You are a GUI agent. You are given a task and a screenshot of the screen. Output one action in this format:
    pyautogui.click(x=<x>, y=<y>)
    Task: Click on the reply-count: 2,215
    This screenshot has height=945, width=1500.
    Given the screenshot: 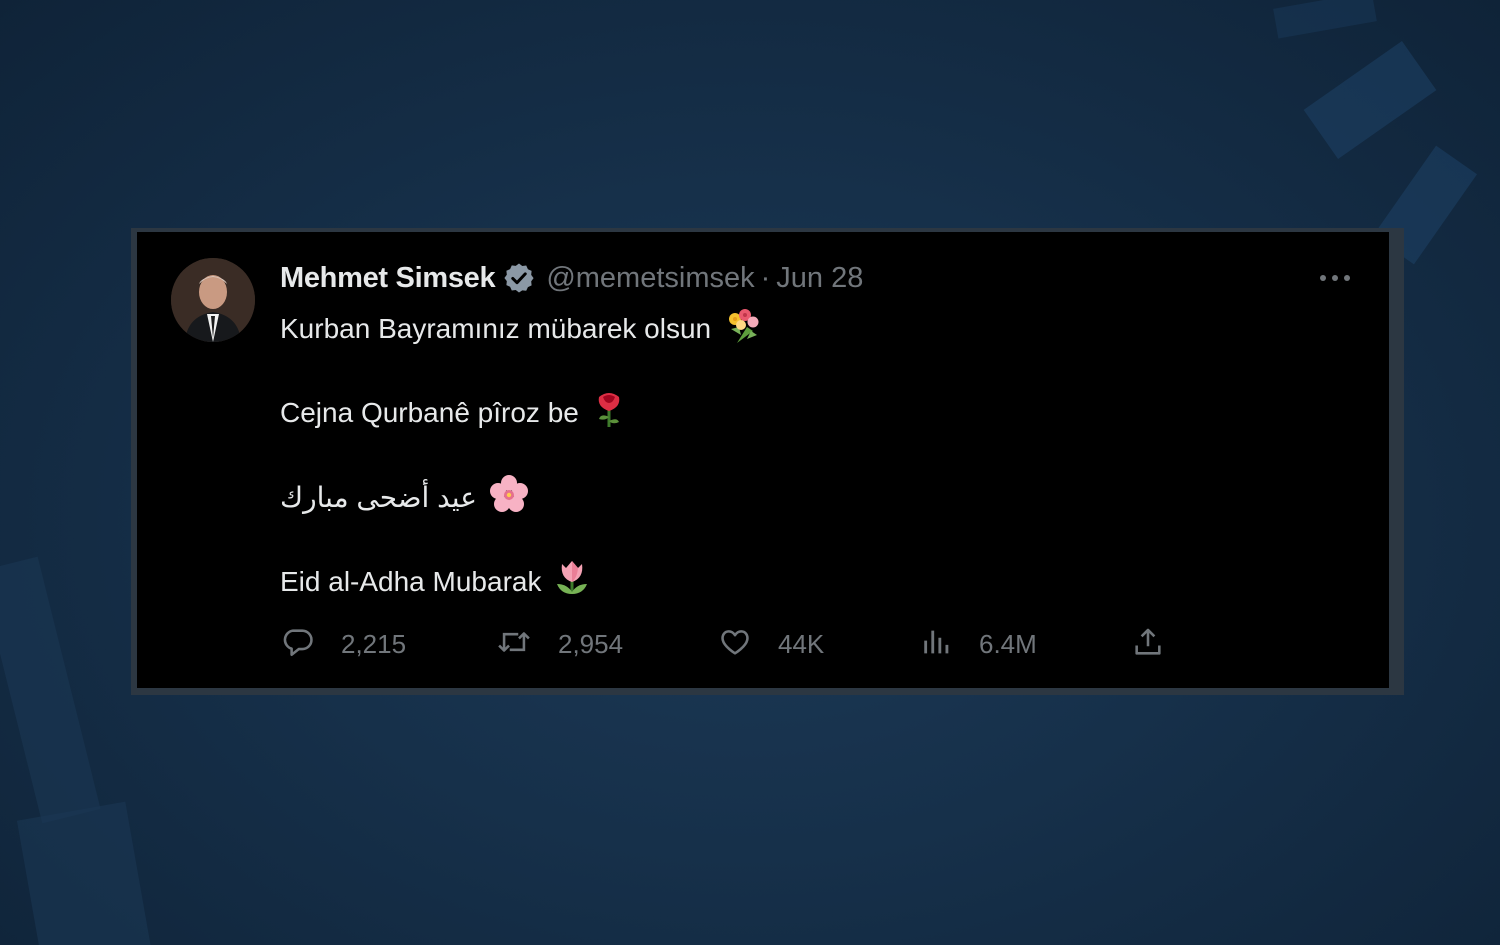 What is the action you would take?
    pyautogui.click(x=374, y=643)
    